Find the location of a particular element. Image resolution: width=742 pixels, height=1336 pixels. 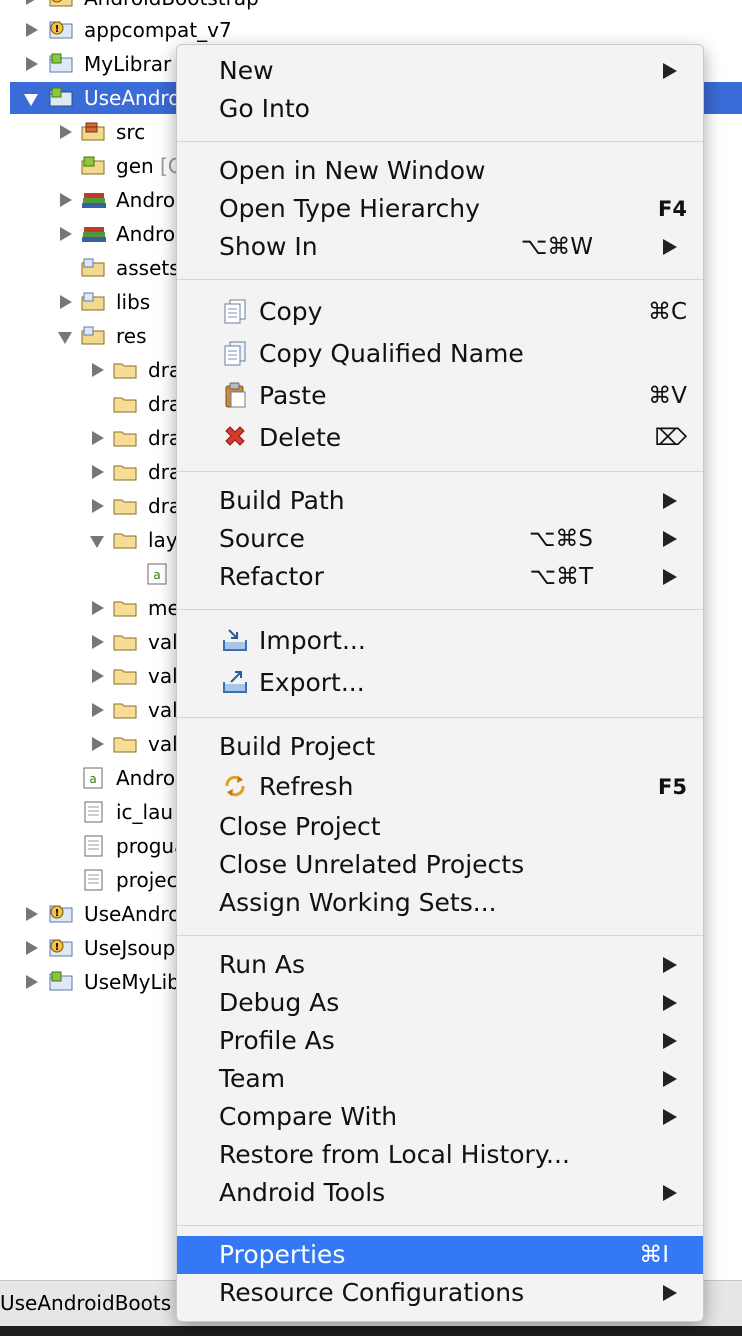

tree-row-label: UseJsoup is located at coordinates (130, 948).